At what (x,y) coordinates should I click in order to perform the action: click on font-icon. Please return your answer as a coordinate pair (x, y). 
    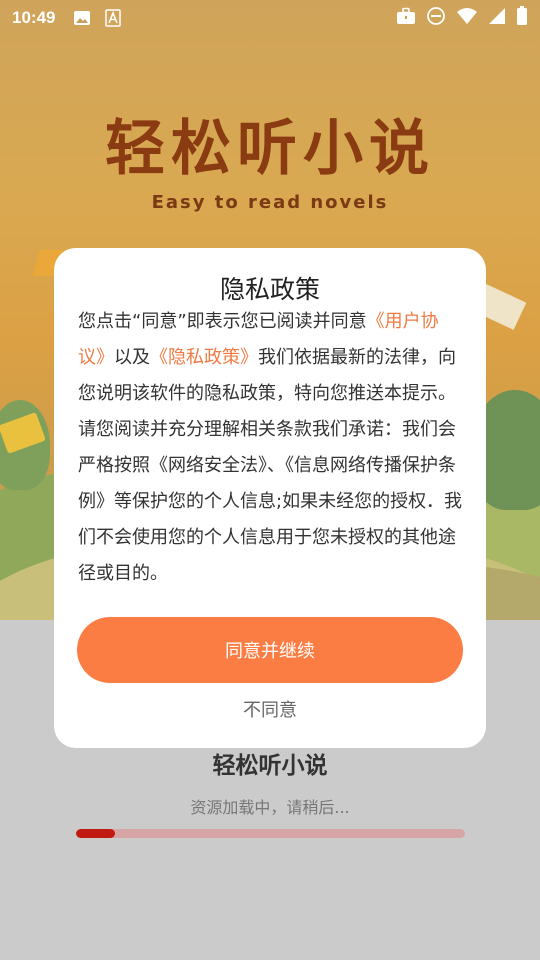
    Looking at the image, I should click on (113, 18).